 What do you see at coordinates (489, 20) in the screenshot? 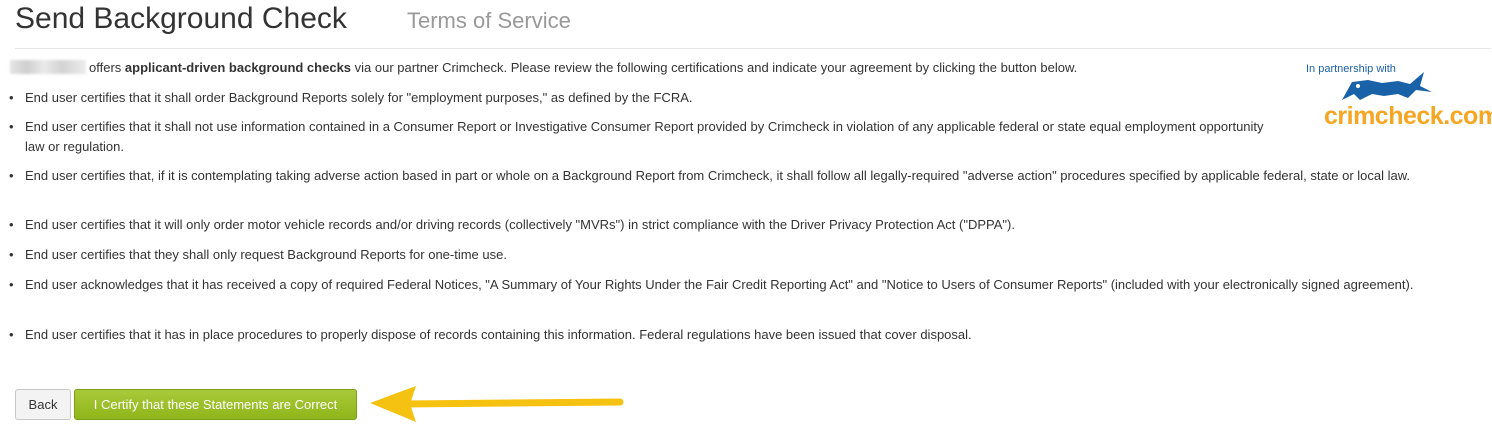
I see `page-subtitle: Terms of Service` at bounding box center [489, 20].